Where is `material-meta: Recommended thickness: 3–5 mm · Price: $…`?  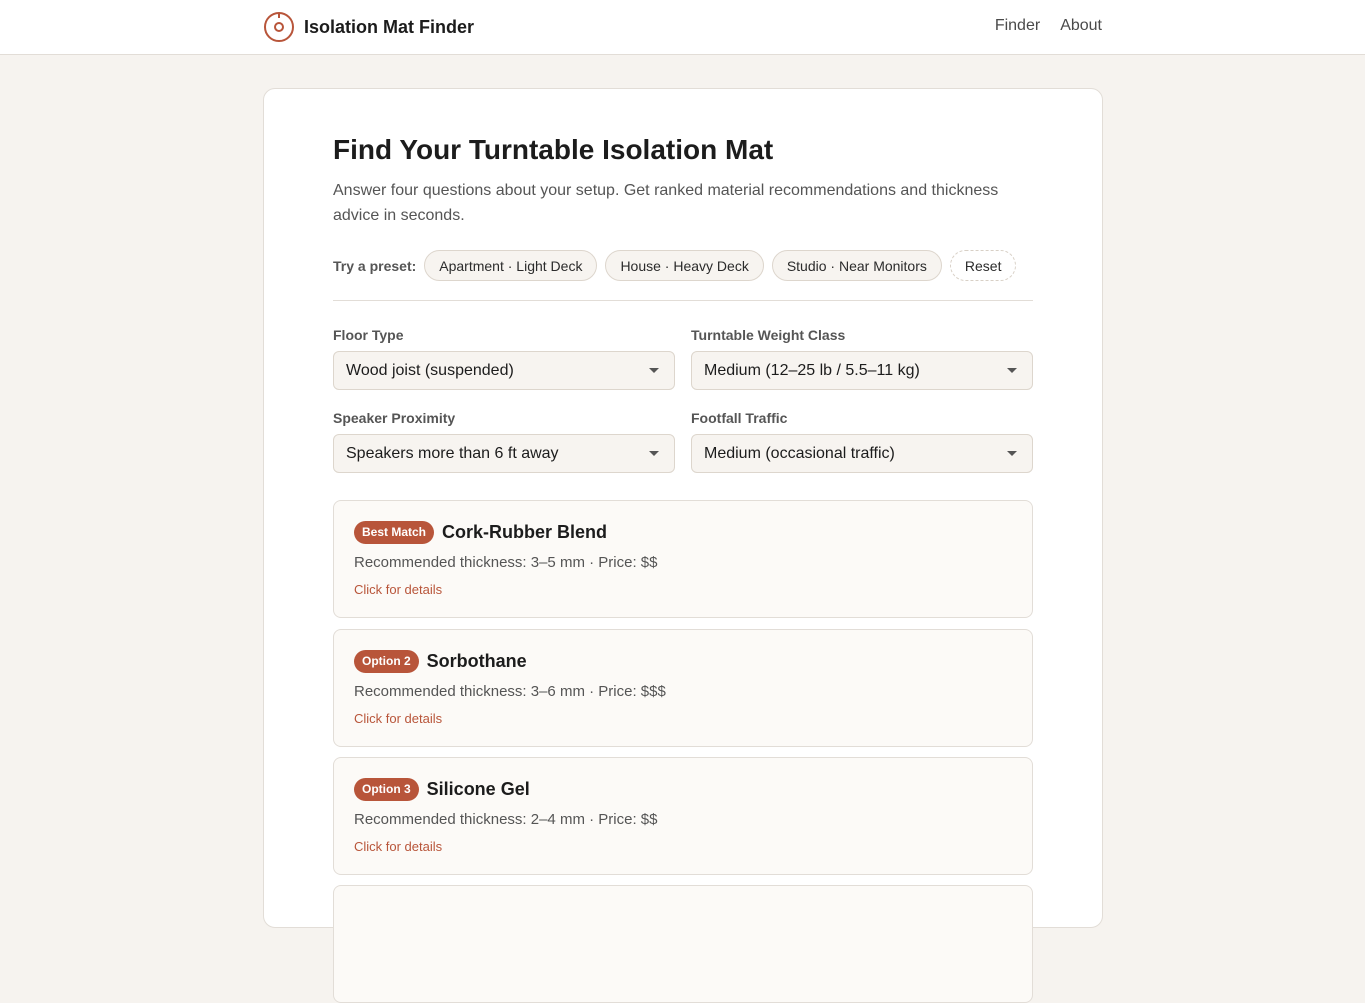
material-meta: Recommended thickness: 3–5 mm · Price: $… is located at coordinates (506, 562).